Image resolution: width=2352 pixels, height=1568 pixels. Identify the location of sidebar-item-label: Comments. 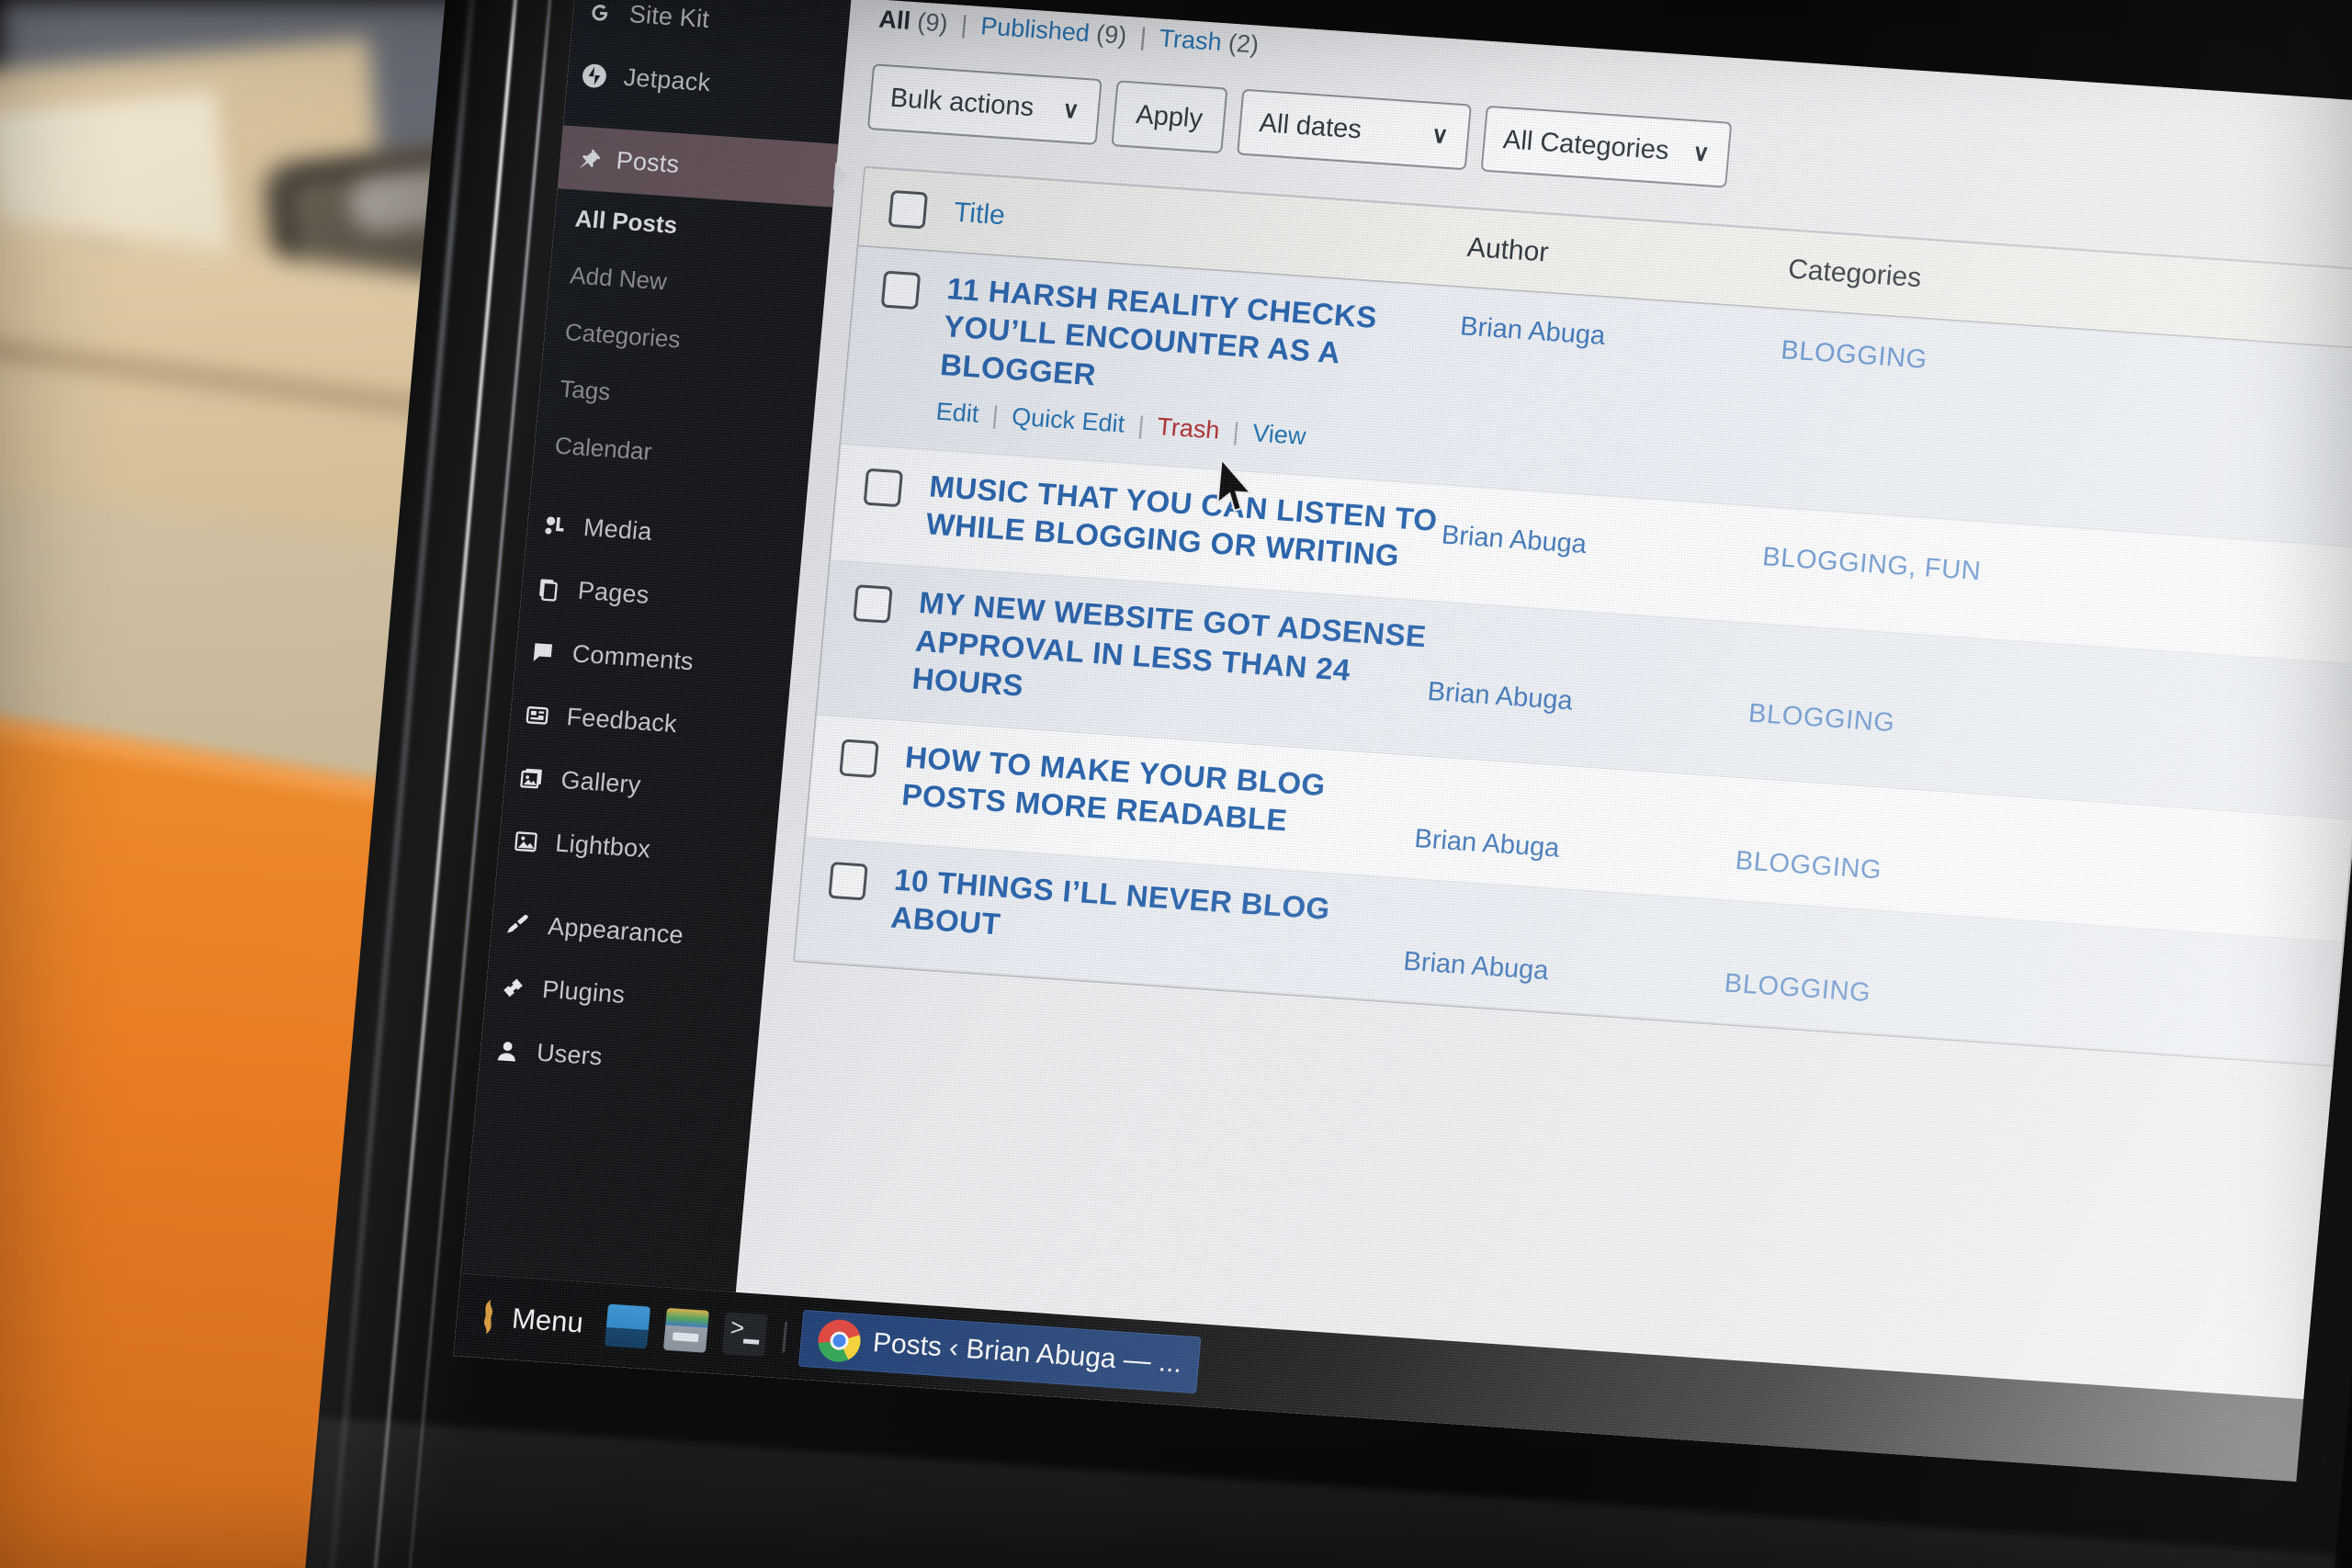
(633, 657).